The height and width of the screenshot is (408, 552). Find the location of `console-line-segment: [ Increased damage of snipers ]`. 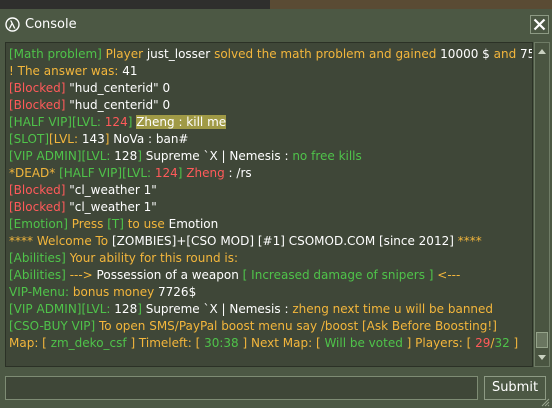

console-line-segment: [ Increased damage of snipers ] is located at coordinates (338, 275).